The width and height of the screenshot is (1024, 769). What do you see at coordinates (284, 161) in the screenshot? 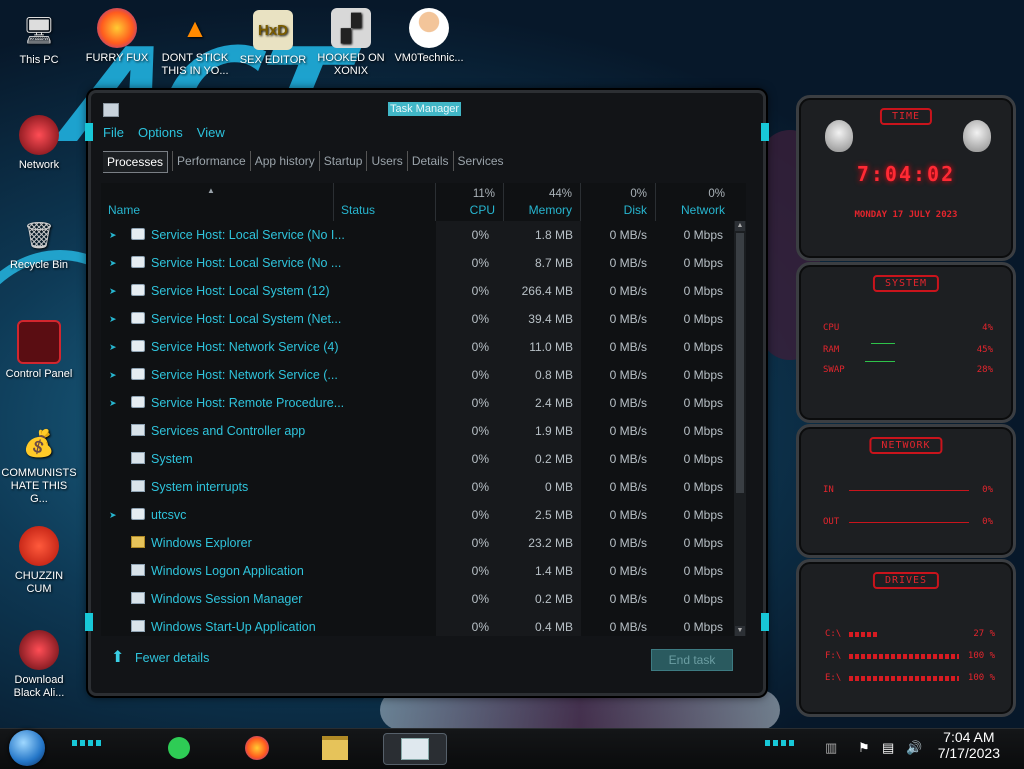
I see `tab-app-history: App history` at bounding box center [284, 161].